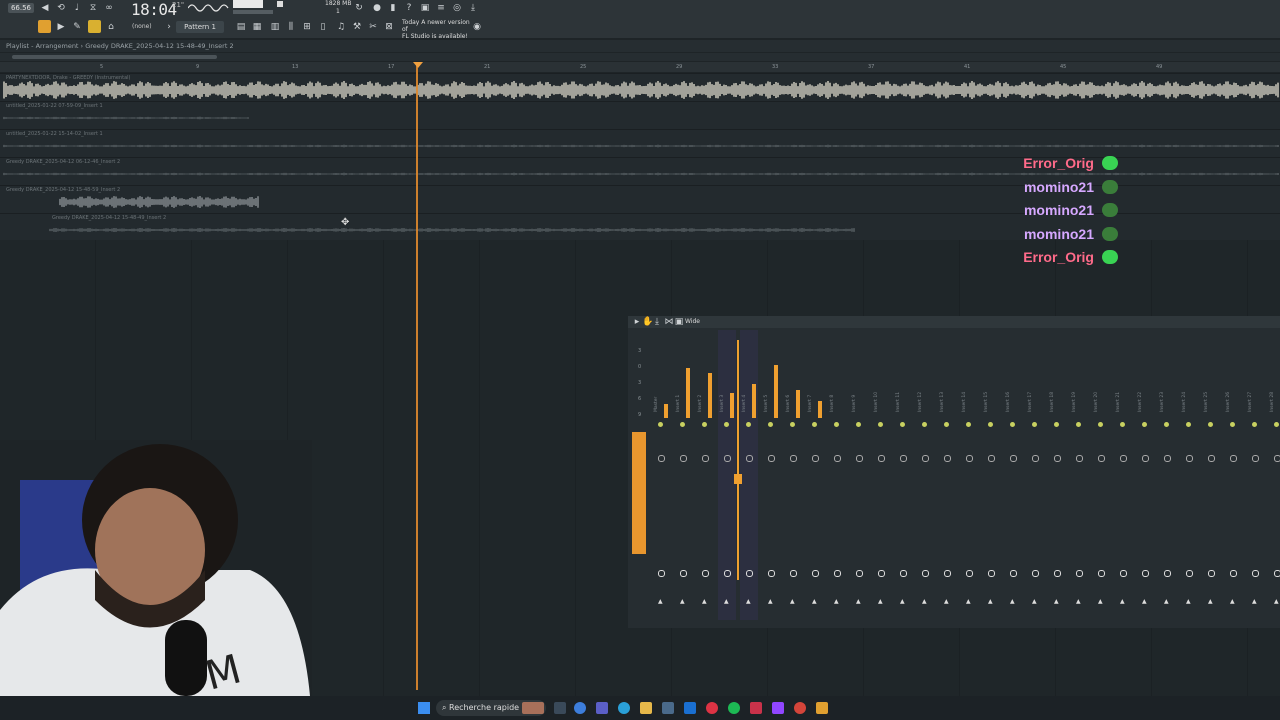 The width and height of the screenshot is (1280, 720). What do you see at coordinates (477, 27) in the screenshot?
I see `web-icon: ◉` at bounding box center [477, 27].